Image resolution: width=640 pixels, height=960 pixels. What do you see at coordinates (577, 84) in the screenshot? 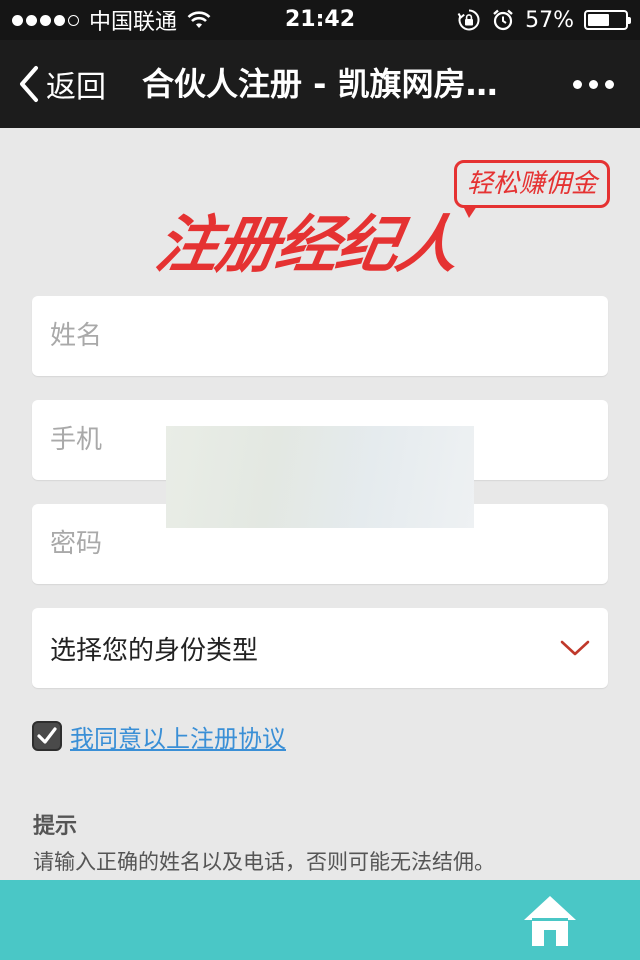
I see `more-dots-icon` at bounding box center [577, 84].